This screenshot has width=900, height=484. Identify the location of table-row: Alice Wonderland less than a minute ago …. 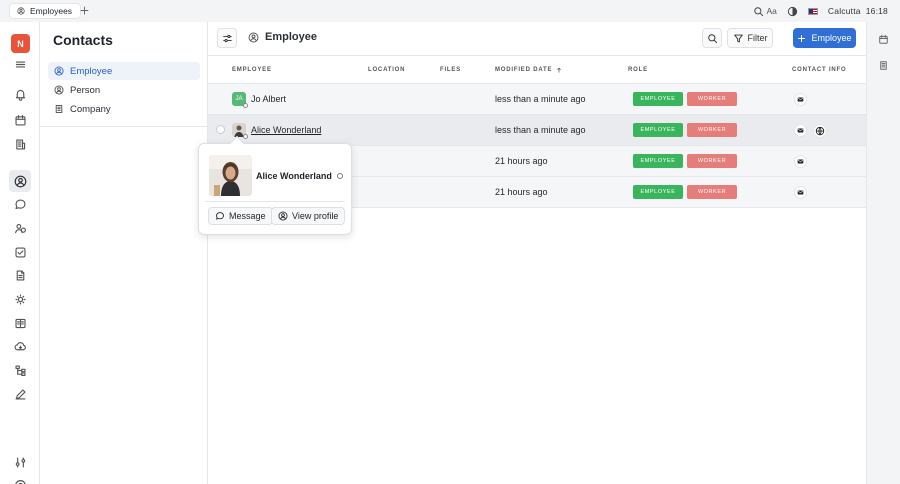
(537, 130).